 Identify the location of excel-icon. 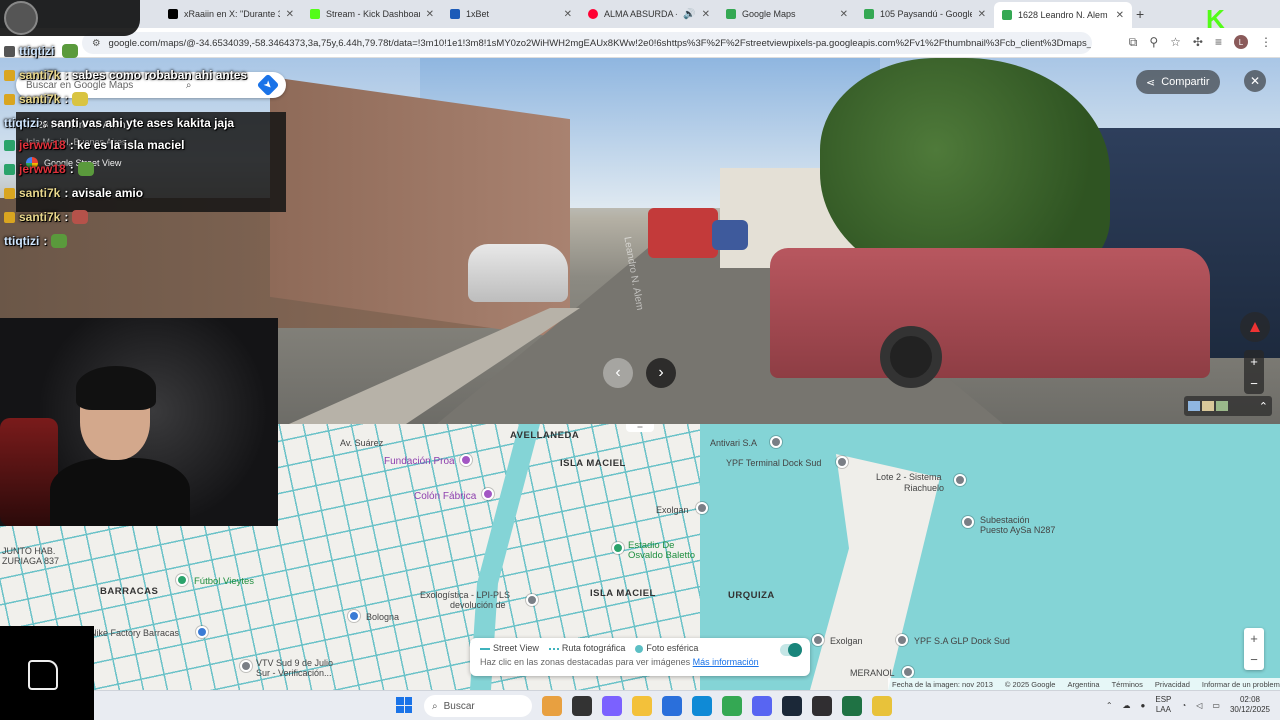
(852, 706).